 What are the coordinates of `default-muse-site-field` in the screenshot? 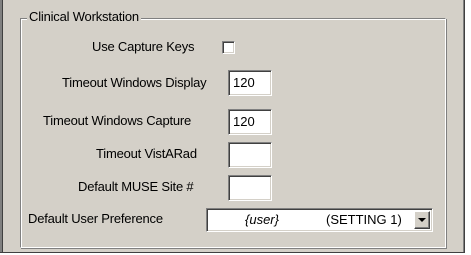 It's located at (250, 188).